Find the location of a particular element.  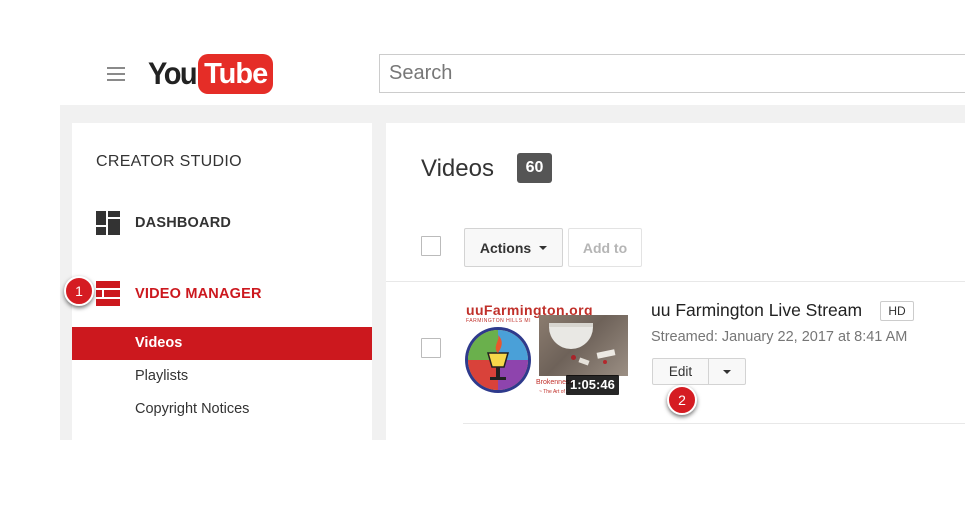

step-marker-2: 2 is located at coordinates (682, 400).